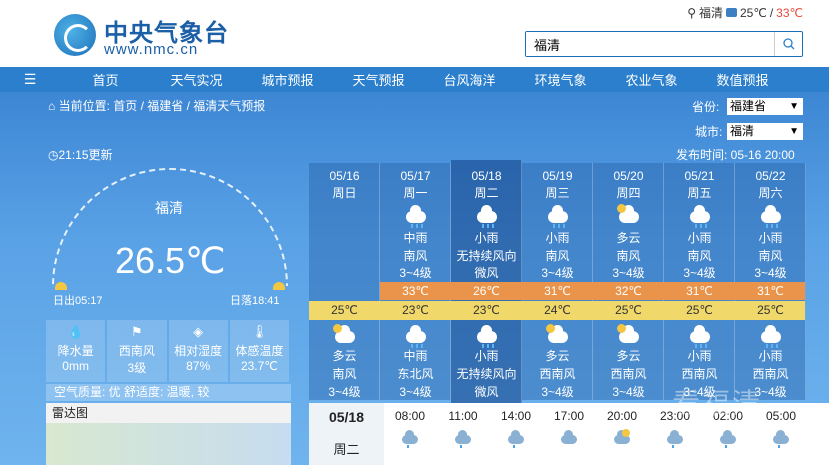 The height and width of the screenshot is (465, 829). What do you see at coordinates (745, 12) in the screenshot?
I see `location-bar: ⚲ 福清 25℃ / 33℃` at bounding box center [745, 12].